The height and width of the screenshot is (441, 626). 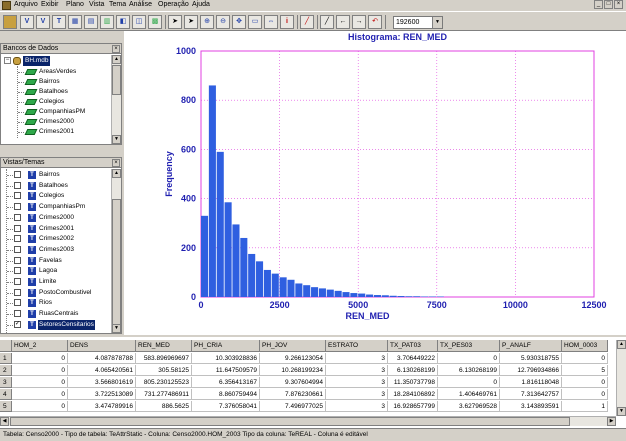 I want to click on theme-item: Crimes2000, so click(x=56, y=218).